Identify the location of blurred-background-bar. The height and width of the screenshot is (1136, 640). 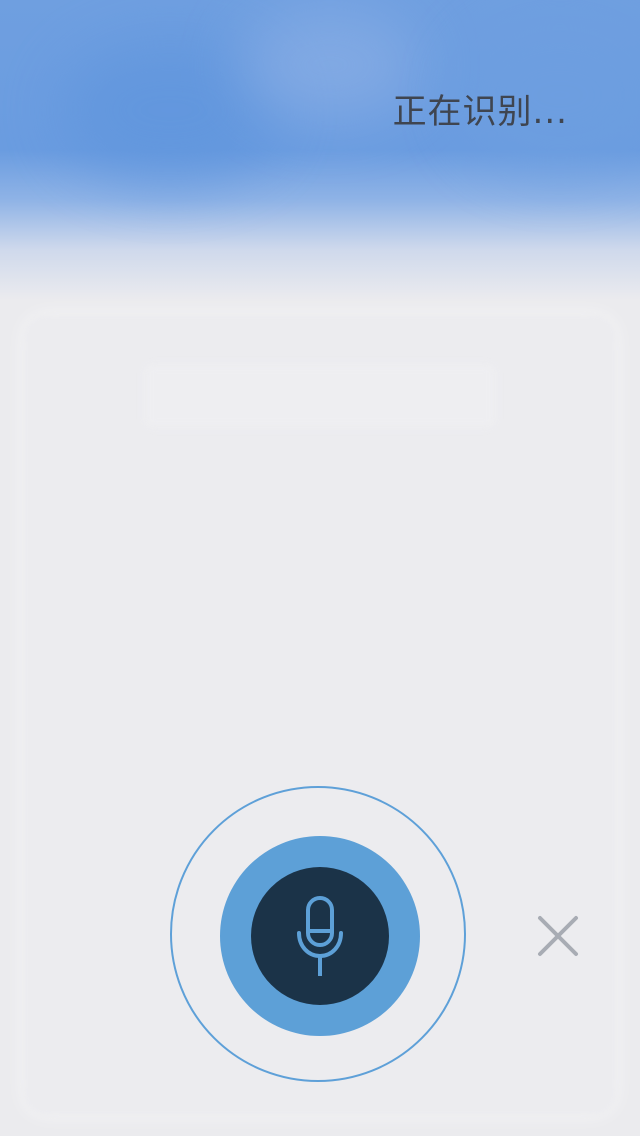
(320, 396).